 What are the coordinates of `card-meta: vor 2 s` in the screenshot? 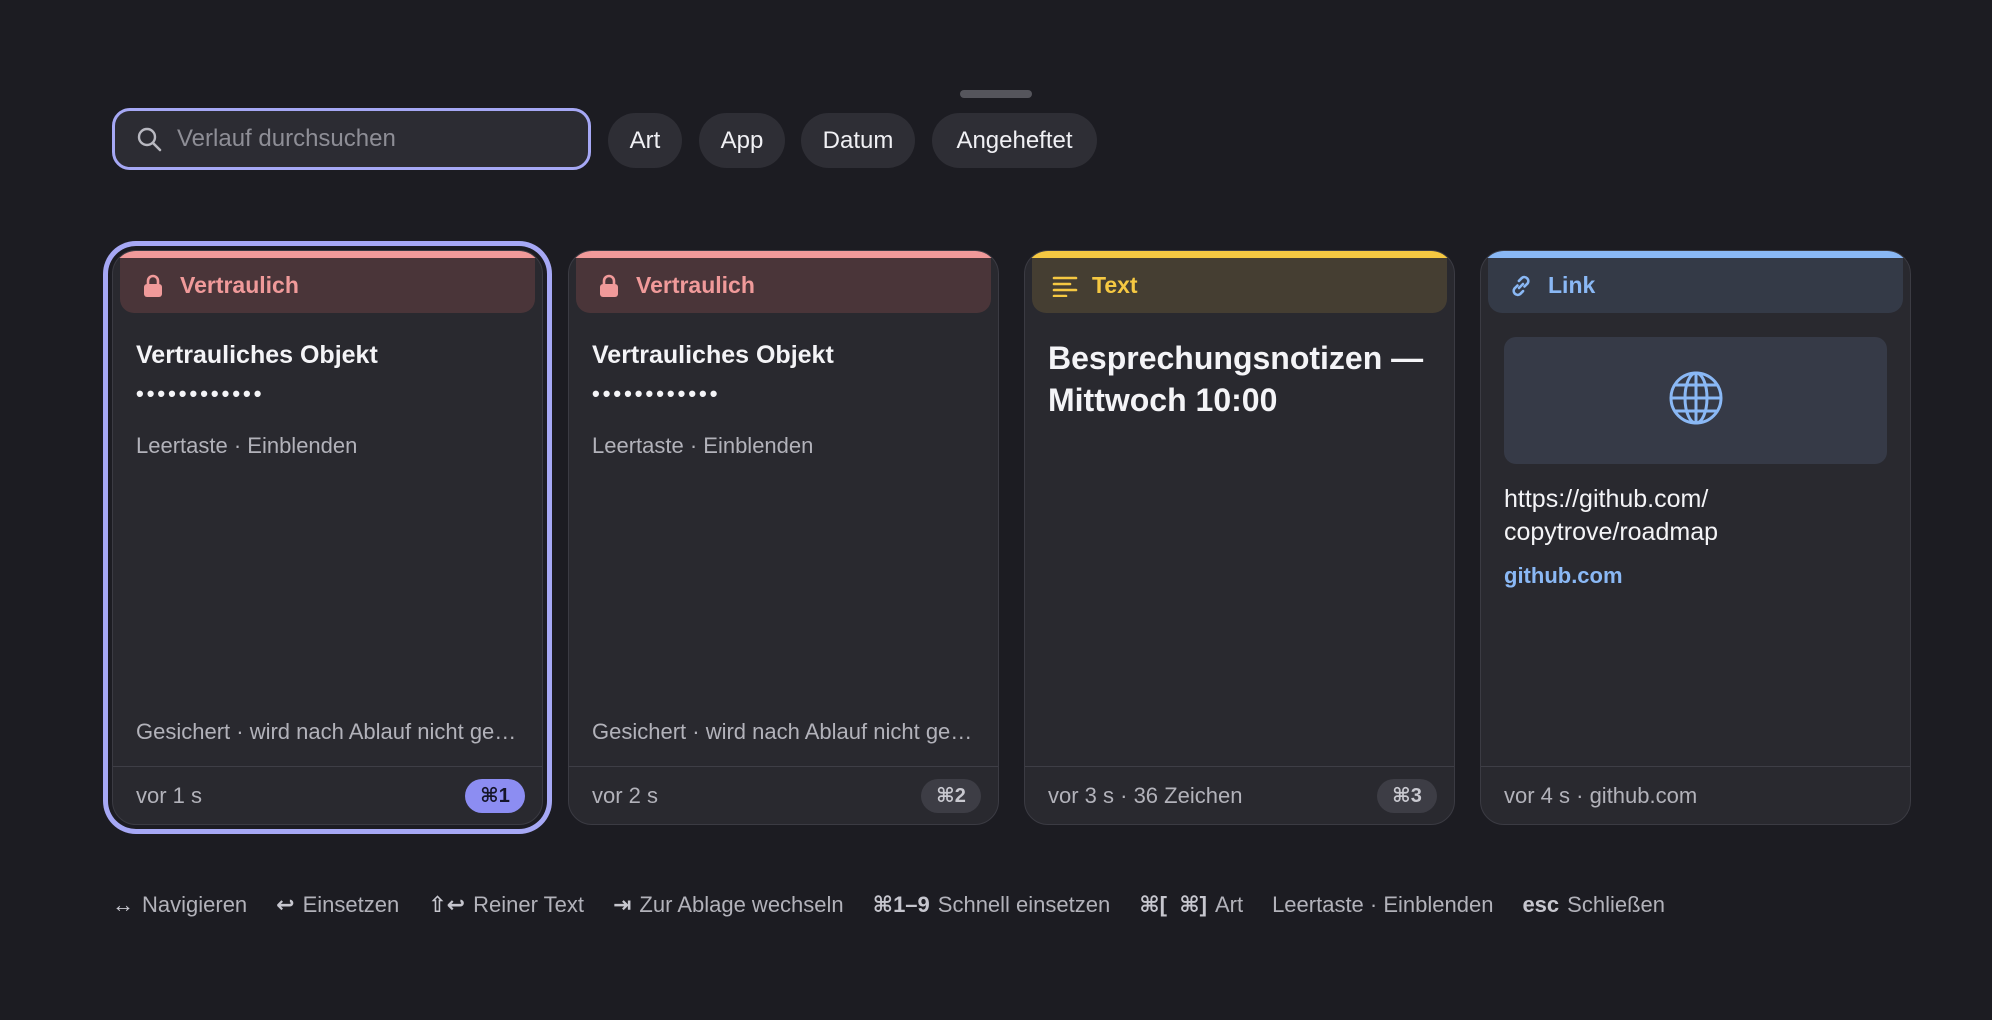 It's located at (625, 795).